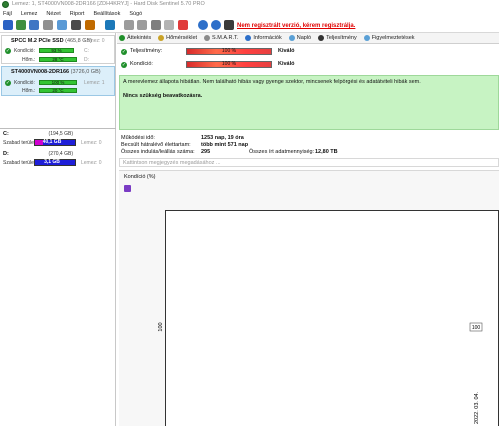 The height and width of the screenshot is (426, 499). Describe the element at coordinates (110, 25) in the screenshot. I see `globe-icon` at that location.